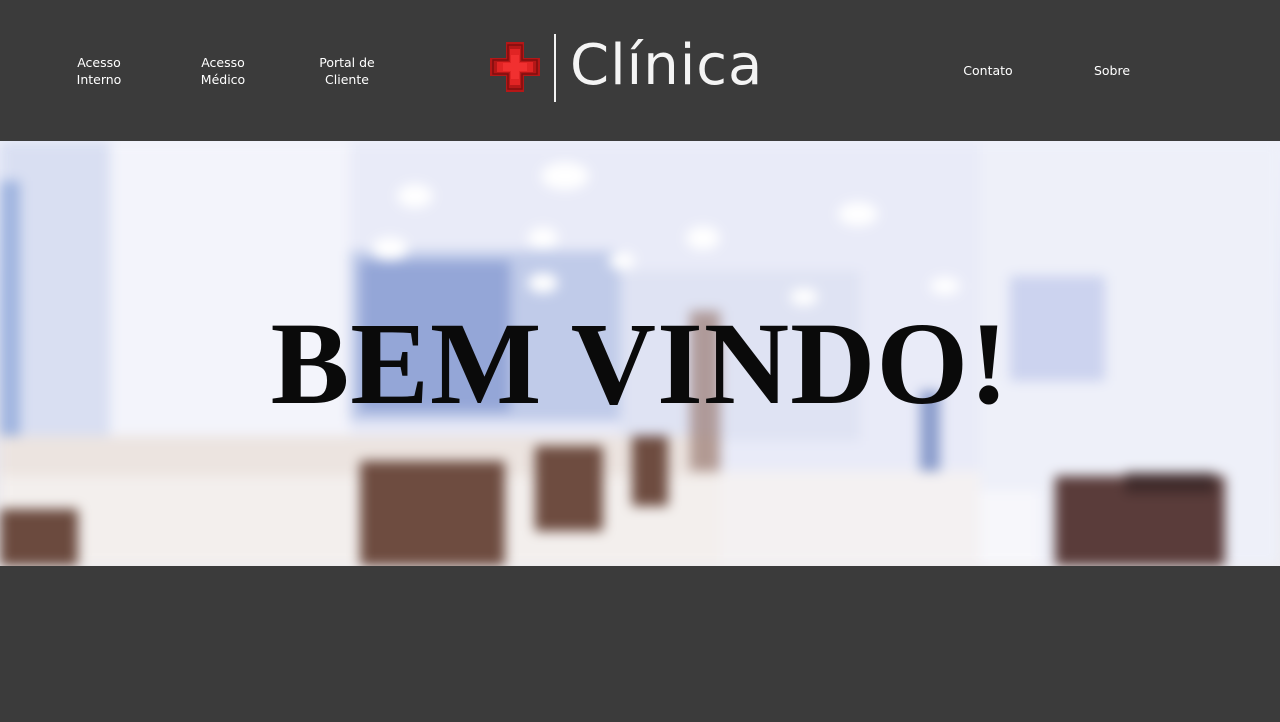 The height and width of the screenshot is (722, 1280). I want to click on red-cross-icon, so click(515, 67).